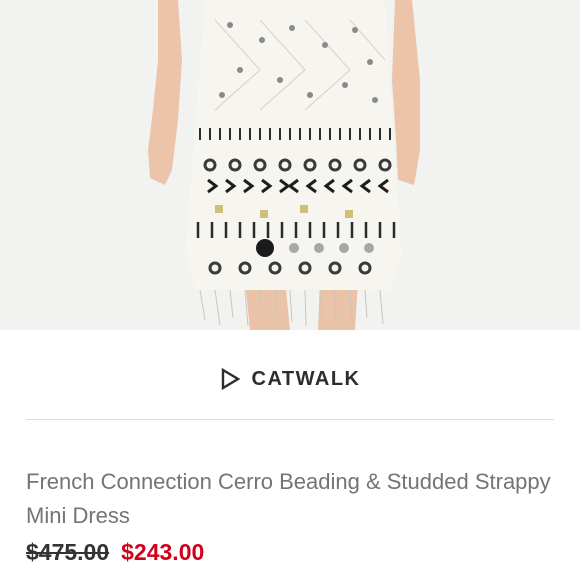  What do you see at coordinates (230, 379) in the screenshot?
I see `play-icon` at bounding box center [230, 379].